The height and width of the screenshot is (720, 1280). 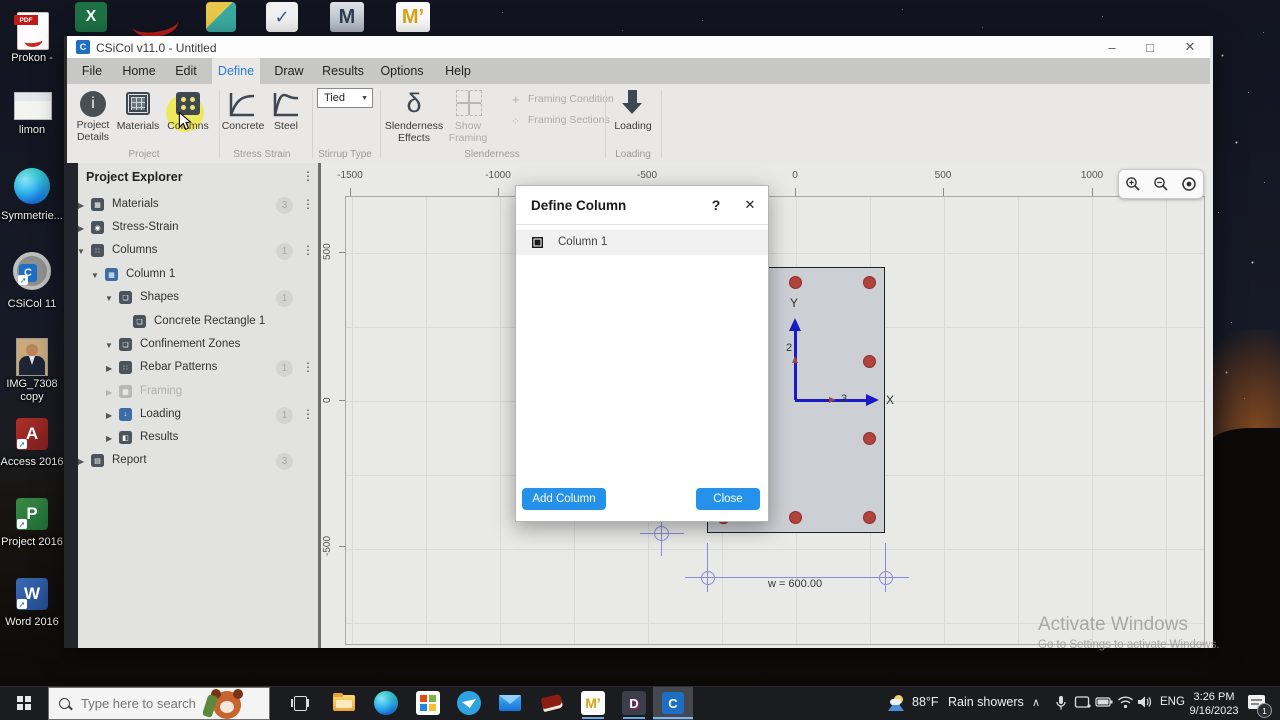 I want to click on d-app-icon: D, so click(x=634, y=703).